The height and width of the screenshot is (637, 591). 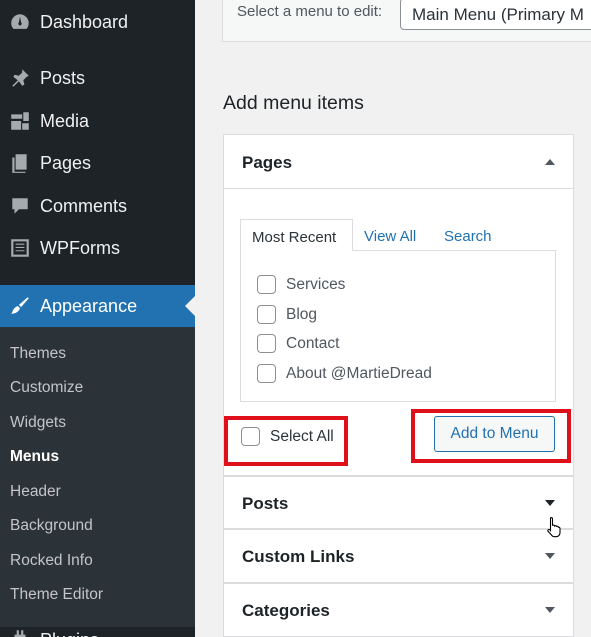 I want to click on comment-icon, so click(x=20, y=206).